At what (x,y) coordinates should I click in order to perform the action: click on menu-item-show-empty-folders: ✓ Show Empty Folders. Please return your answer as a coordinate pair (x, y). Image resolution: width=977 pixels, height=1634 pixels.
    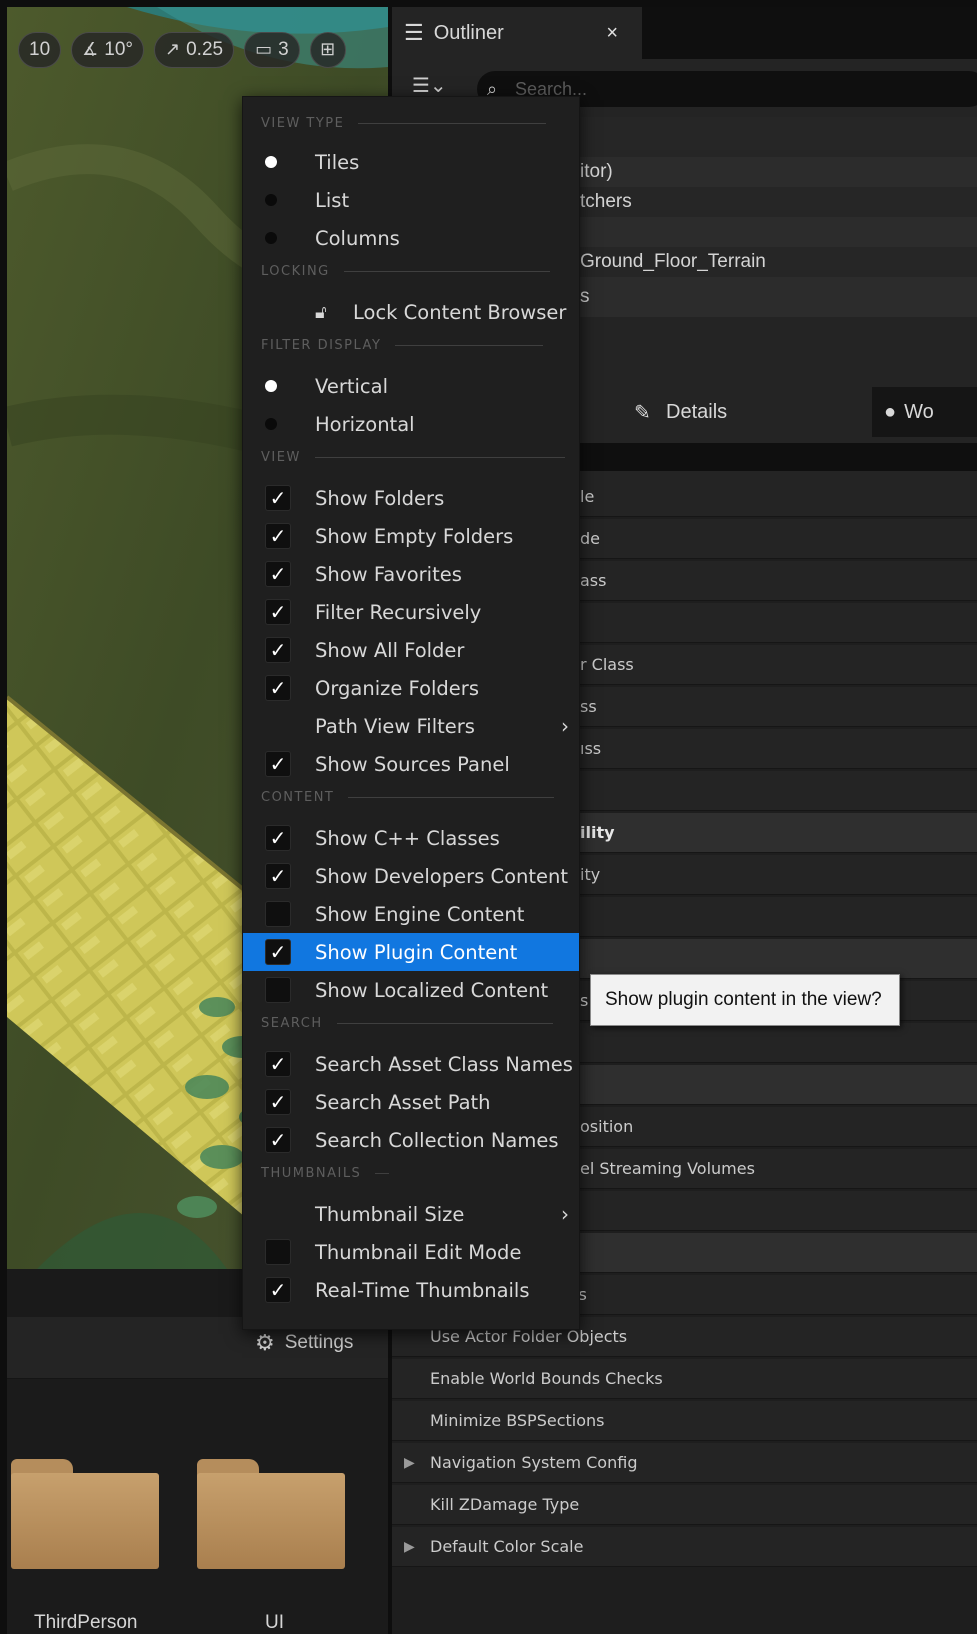
    Looking at the image, I should click on (411, 536).